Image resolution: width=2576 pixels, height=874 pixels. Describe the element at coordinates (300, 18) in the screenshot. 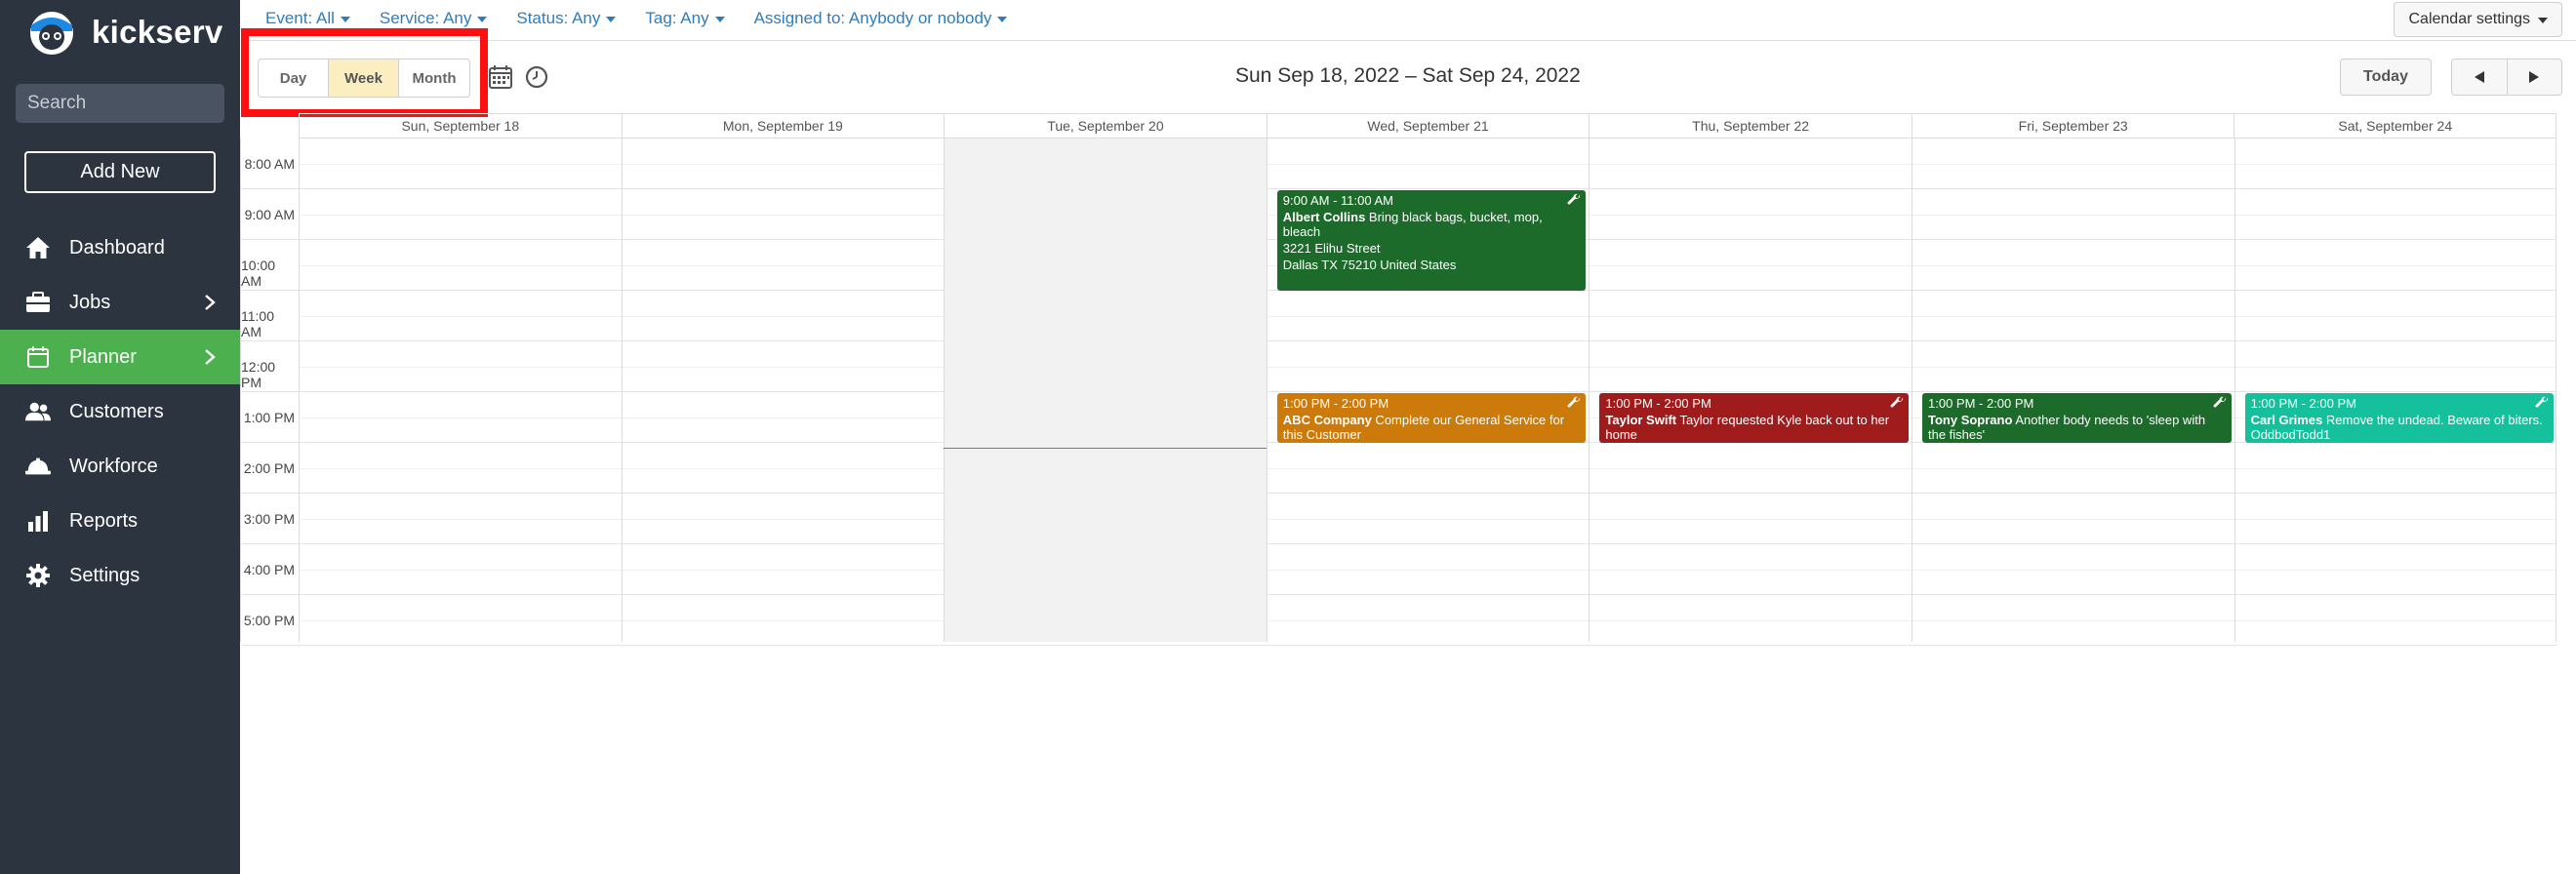

I see `filter-event-label: Event: All` at that location.